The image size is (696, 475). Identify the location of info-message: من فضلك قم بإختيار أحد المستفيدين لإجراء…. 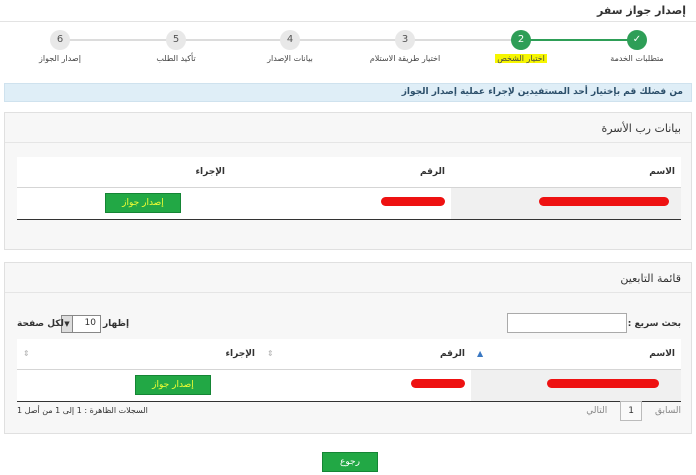
(348, 92).